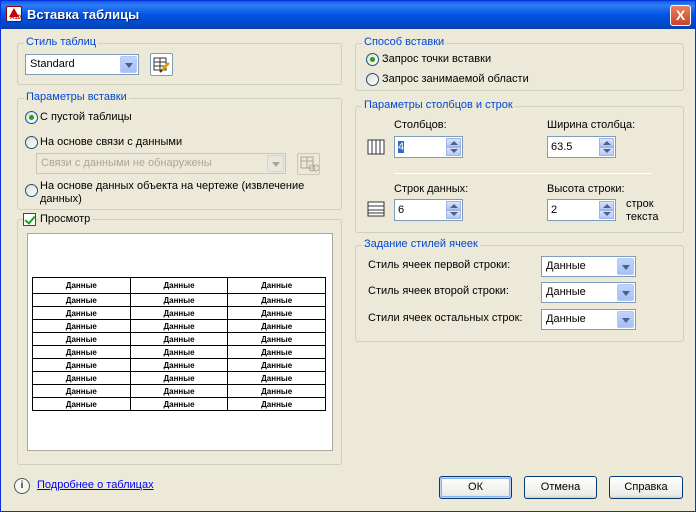  Describe the element at coordinates (376, 147) in the screenshot. I see `columns-icon` at that location.